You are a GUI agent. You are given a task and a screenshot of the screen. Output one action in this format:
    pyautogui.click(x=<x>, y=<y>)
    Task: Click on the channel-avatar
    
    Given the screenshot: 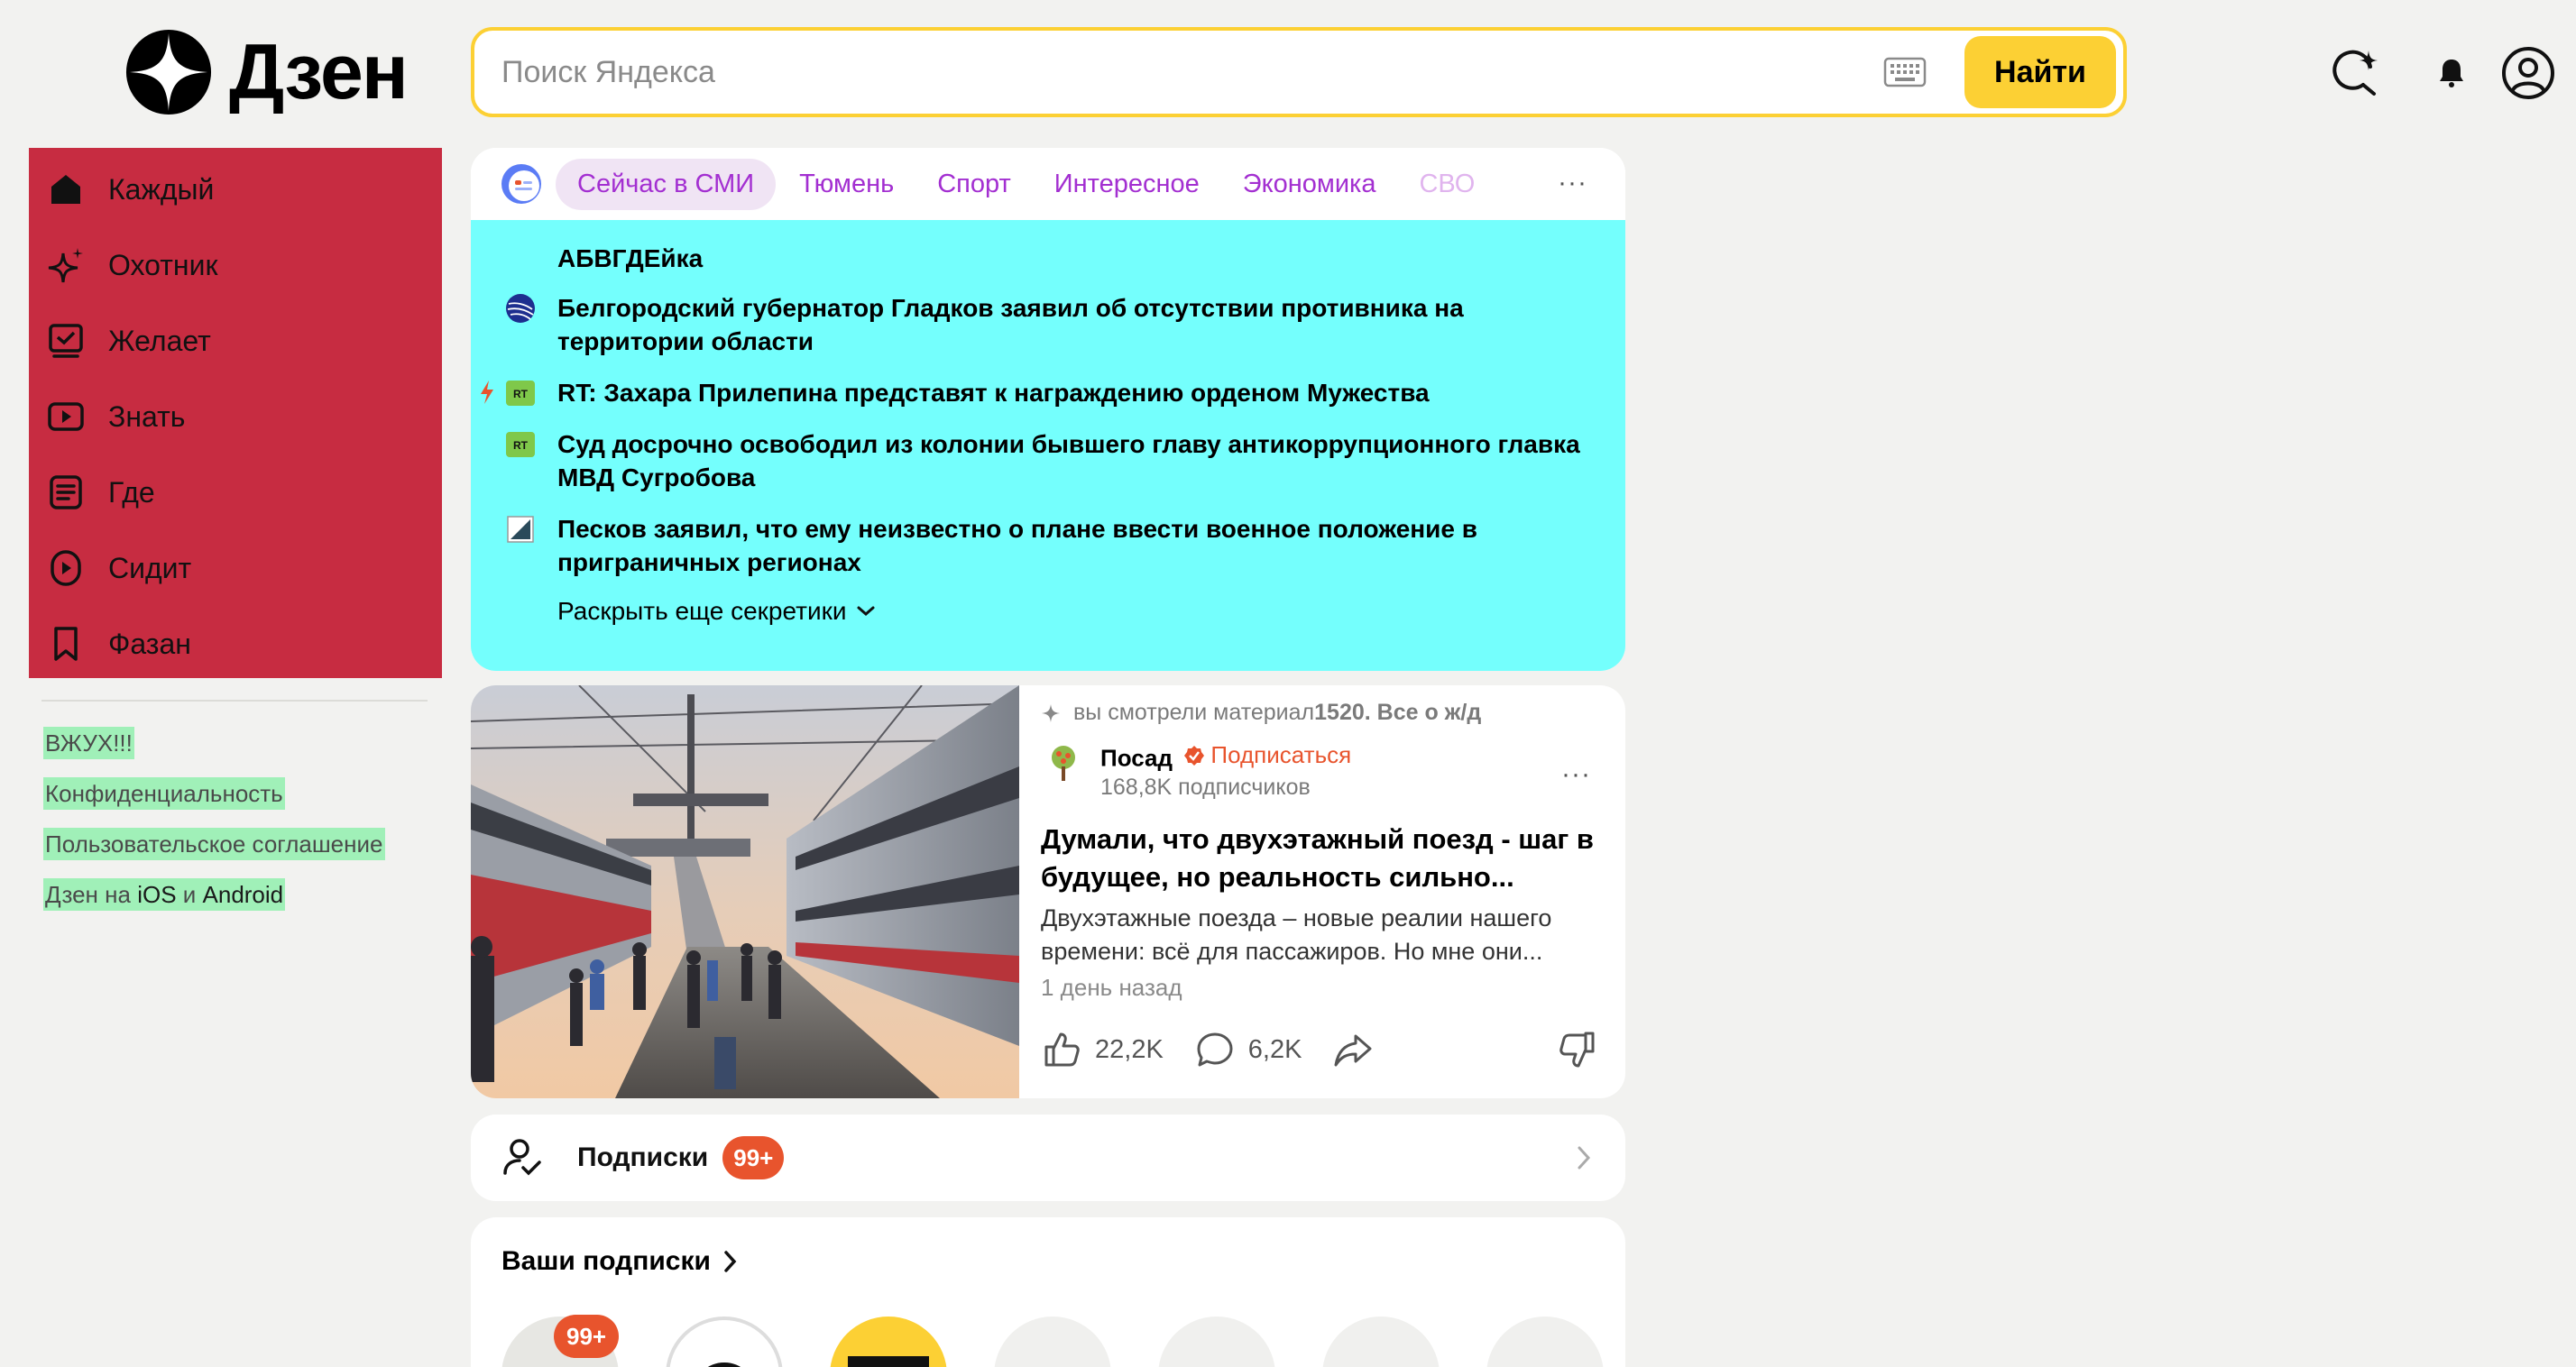 What is the action you would take?
    pyautogui.click(x=1063, y=763)
    